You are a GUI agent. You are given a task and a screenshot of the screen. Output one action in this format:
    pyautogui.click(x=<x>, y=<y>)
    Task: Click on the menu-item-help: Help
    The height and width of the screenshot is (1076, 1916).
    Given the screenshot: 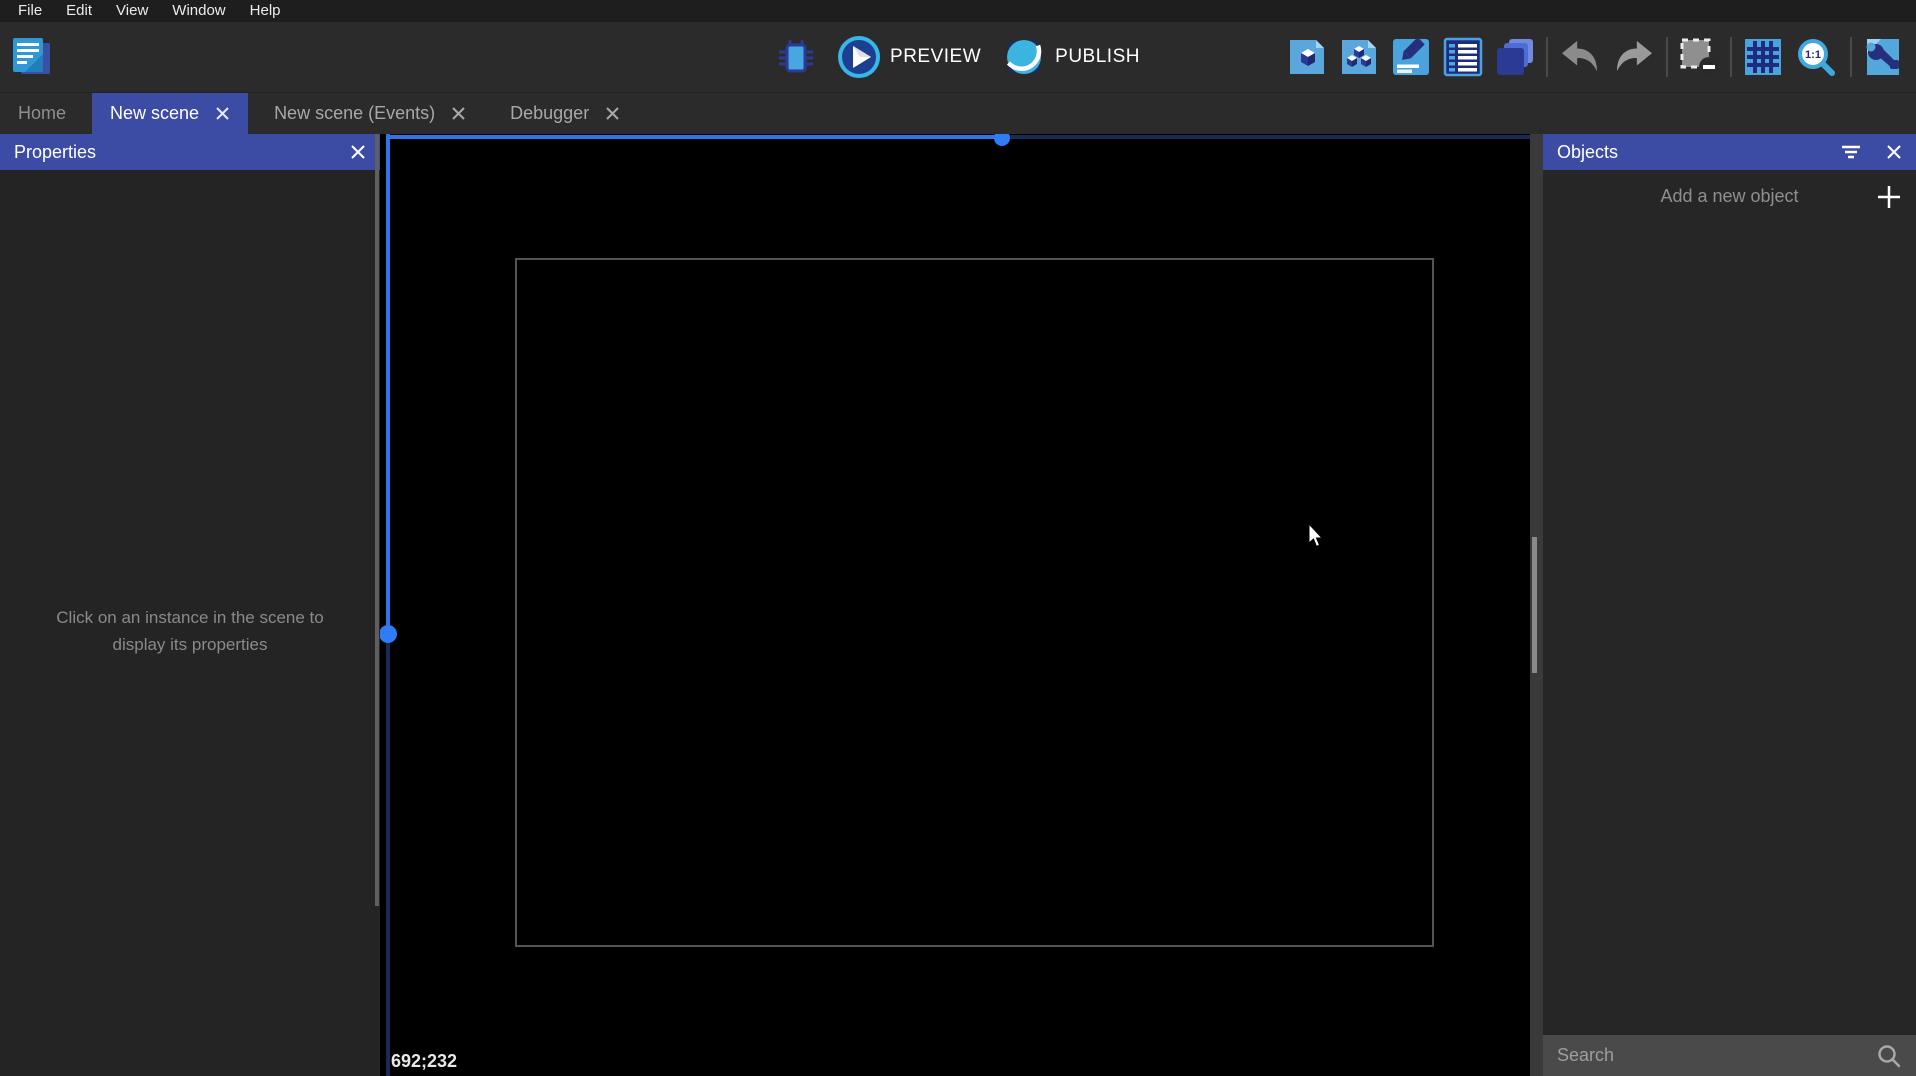 What is the action you would take?
    pyautogui.click(x=265, y=11)
    